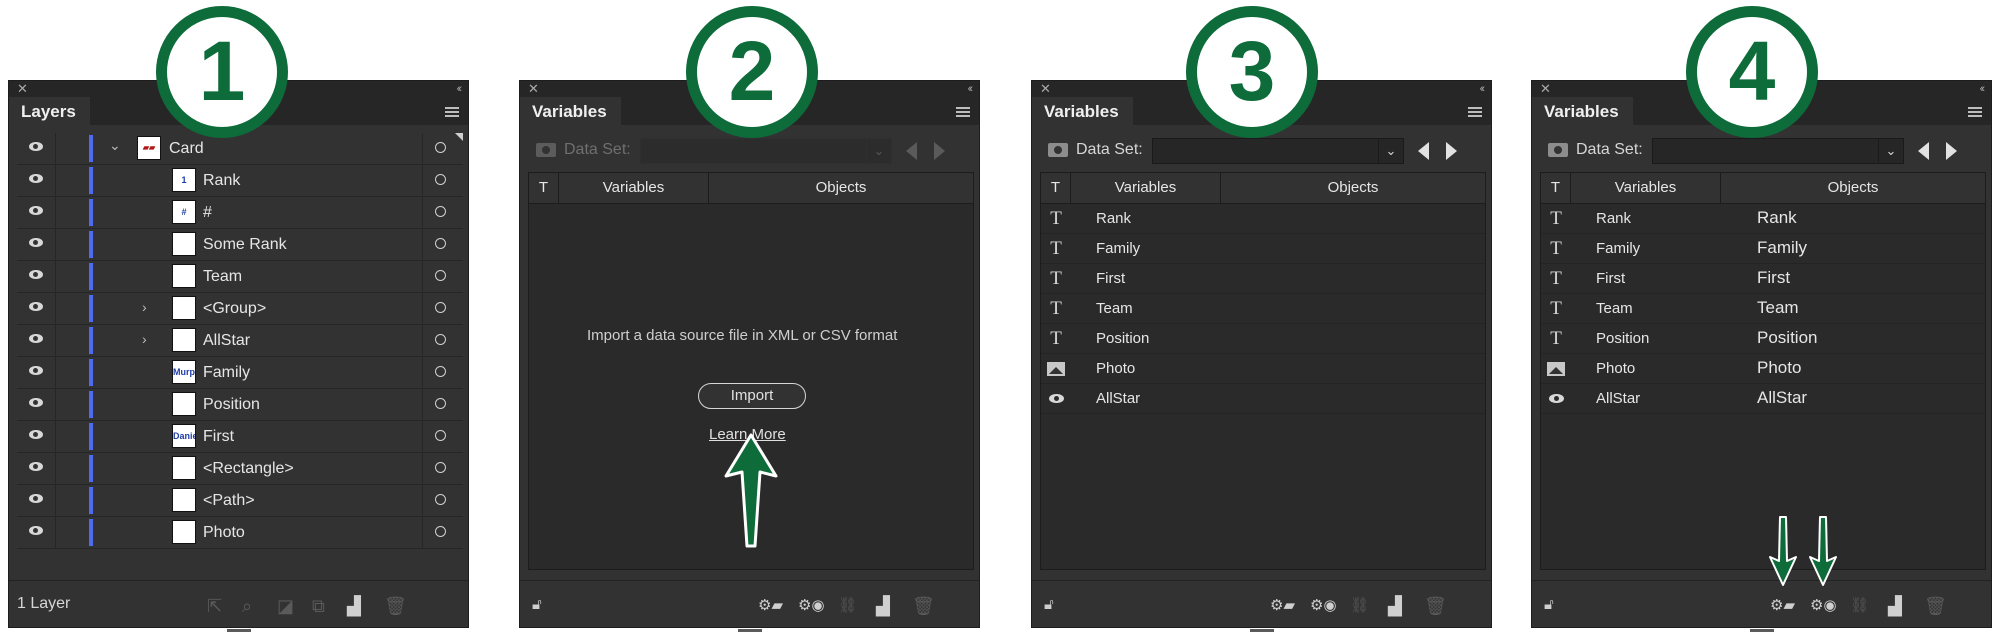 Image resolution: width=2000 pixels, height=638 pixels. Describe the element at coordinates (222, 277) in the screenshot. I see `layer-name: Team` at that location.